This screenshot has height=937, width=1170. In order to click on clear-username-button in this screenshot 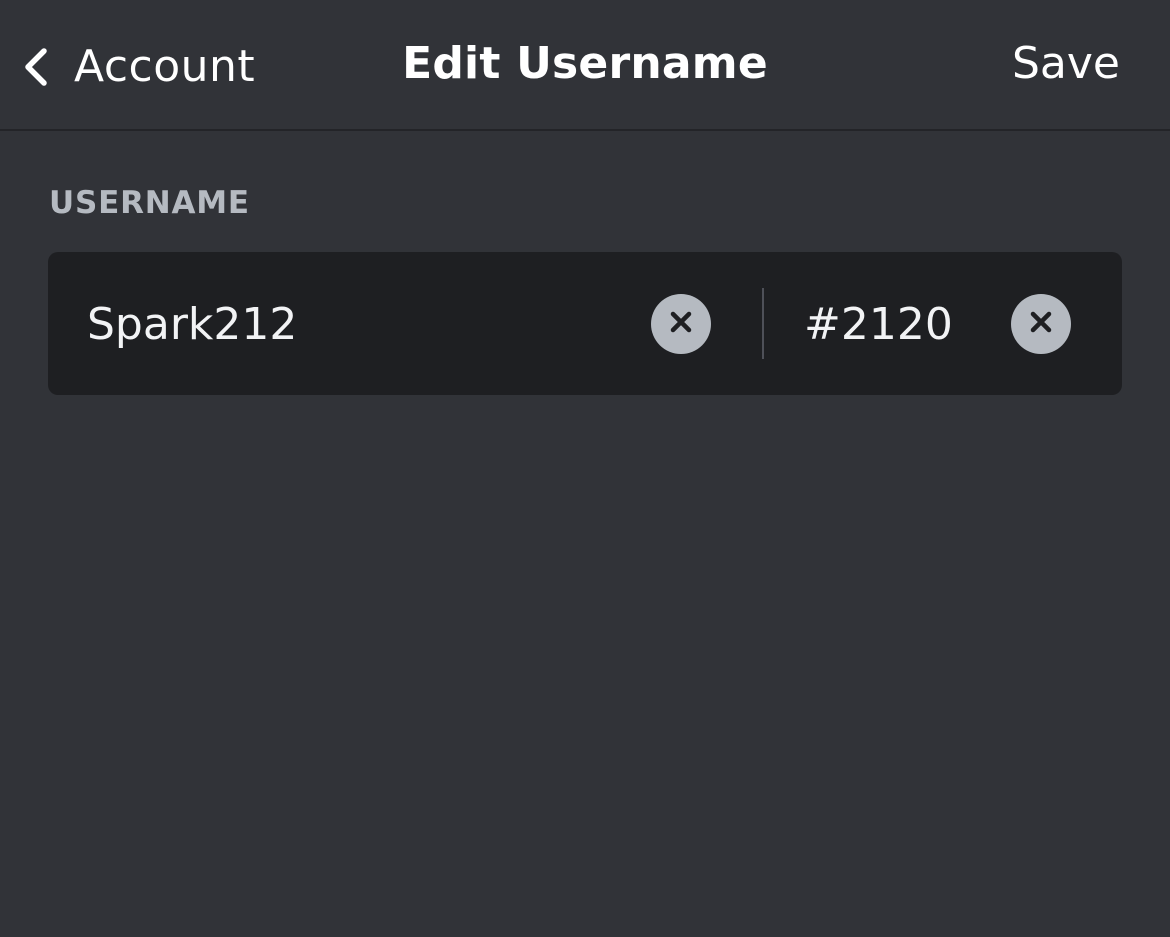, I will do `click(681, 324)`.